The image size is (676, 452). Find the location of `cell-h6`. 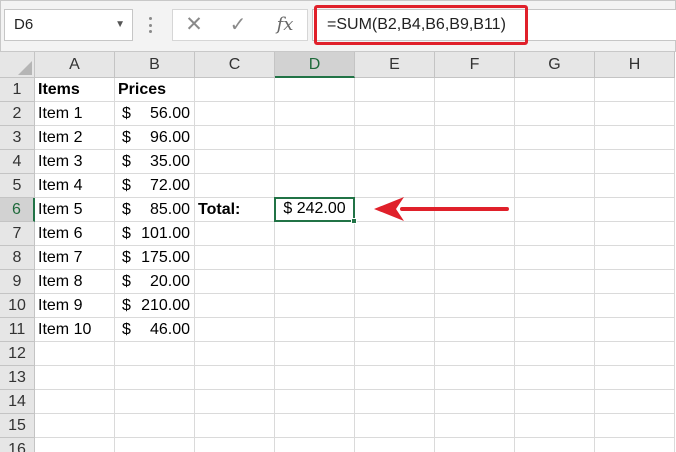

cell-h6 is located at coordinates (635, 210).